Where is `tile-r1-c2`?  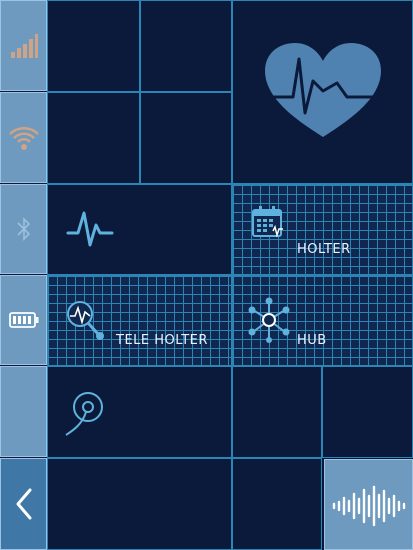
tile-r1-c2 is located at coordinates (186, 46).